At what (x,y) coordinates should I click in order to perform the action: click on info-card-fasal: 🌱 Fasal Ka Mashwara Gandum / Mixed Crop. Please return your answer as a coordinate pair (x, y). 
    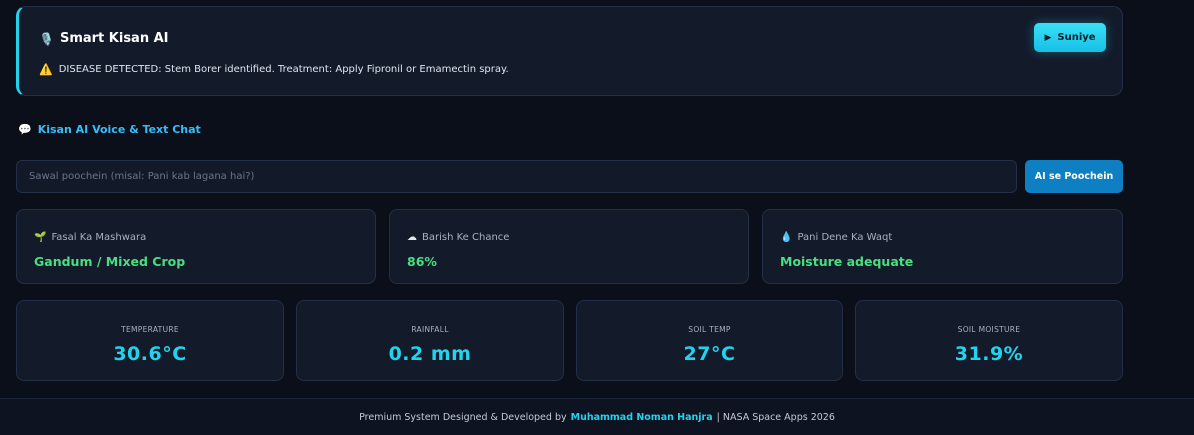
    Looking at the image, I should click on (196, 246).